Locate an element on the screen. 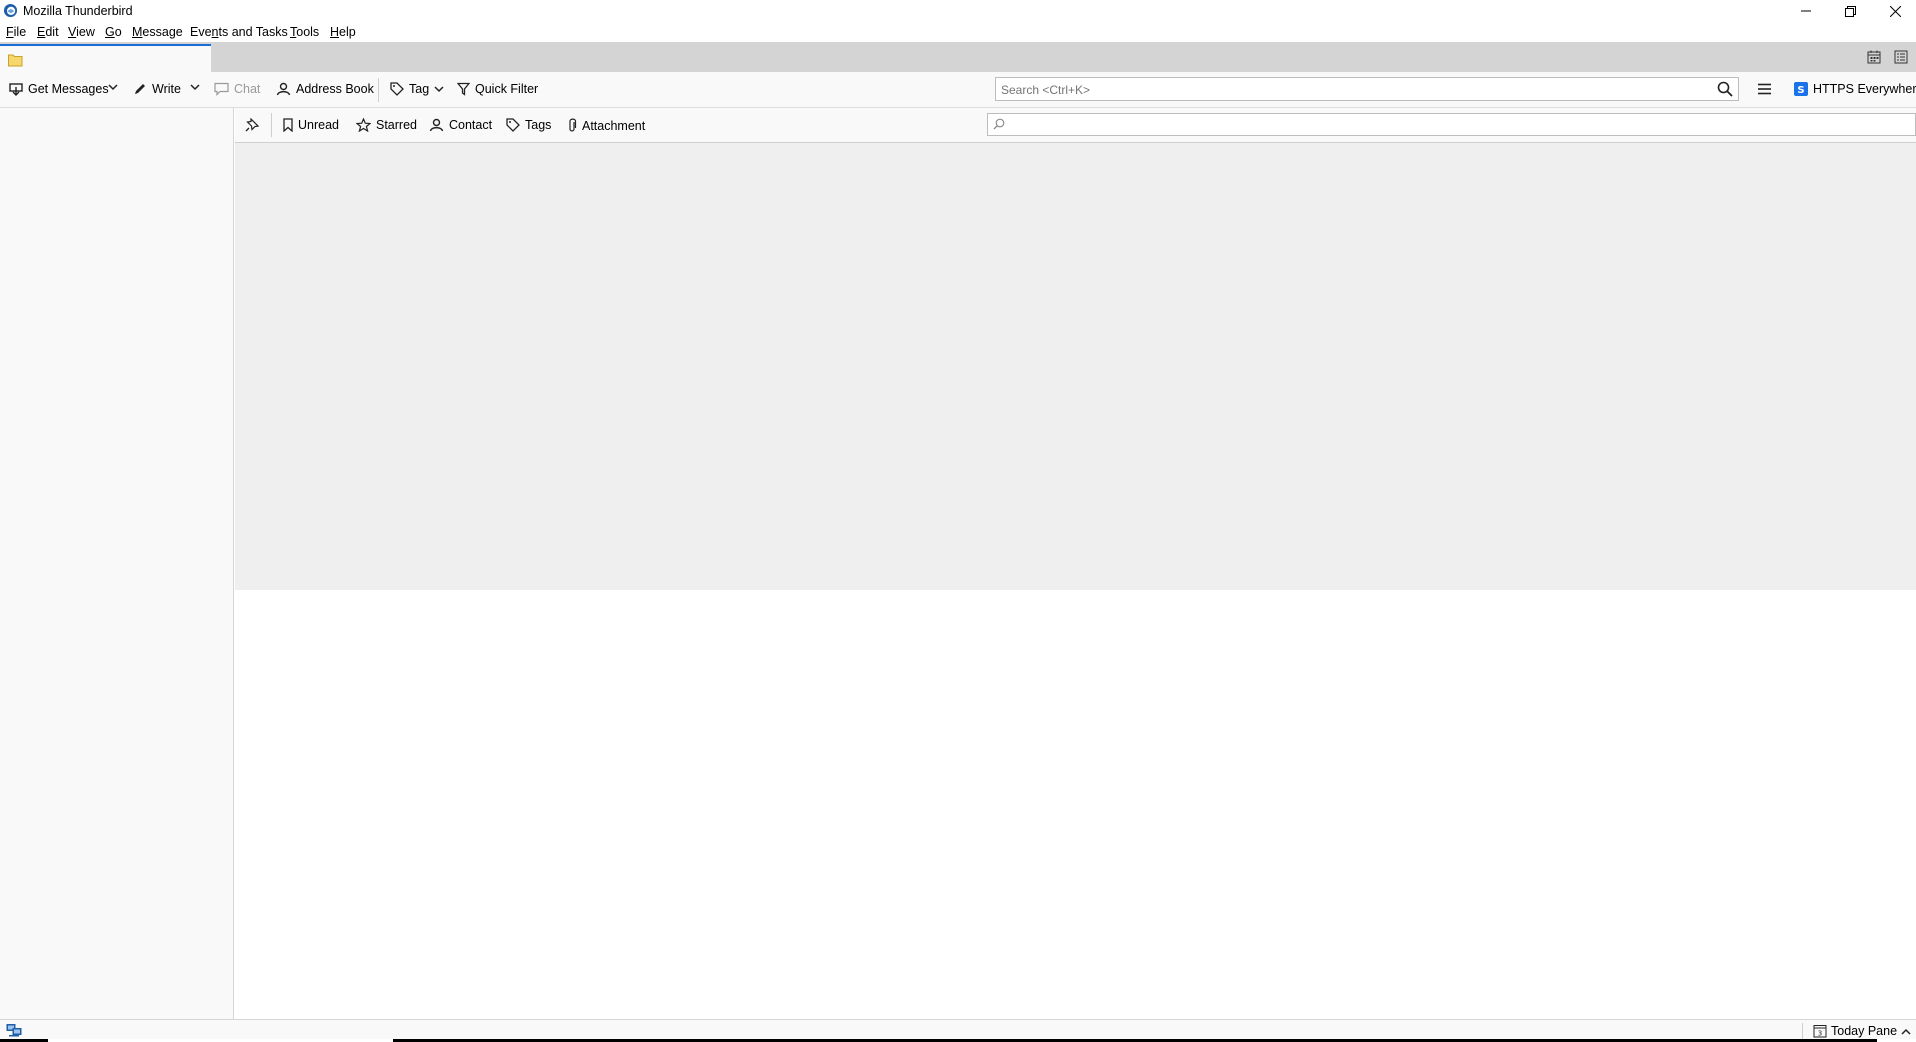 This screenshot has height=1042, width=1916. folder-pane is located at coordinates (117, 563).